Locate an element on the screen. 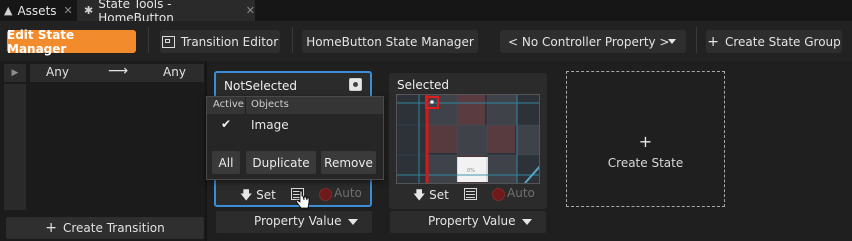 The height and width of the screenshot is (241, 852). svg-text: 0% is located at coordinates (471, 171).